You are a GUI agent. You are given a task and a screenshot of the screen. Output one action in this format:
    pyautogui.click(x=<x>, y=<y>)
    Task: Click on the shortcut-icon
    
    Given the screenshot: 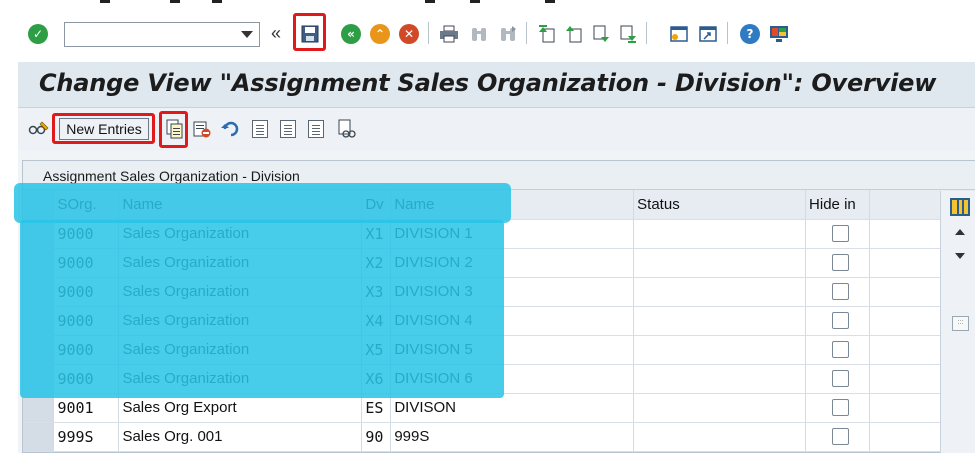 What is the action you would take?
    pyautogui.click(x=708, y=34)
    